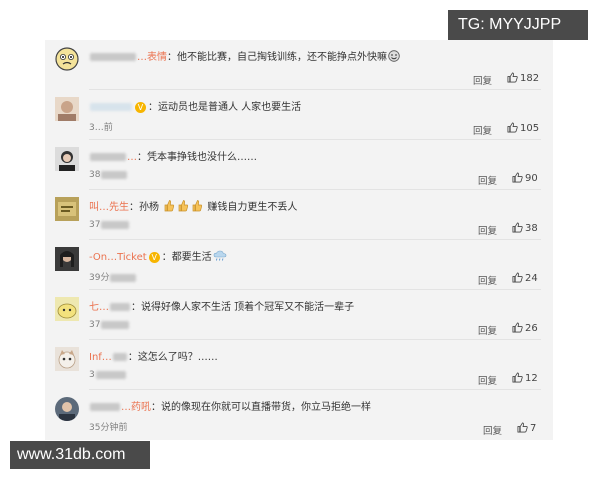  Describe the element at coordinates (108, 375) in the screenshot. I see `comment-time: 3` at that location.